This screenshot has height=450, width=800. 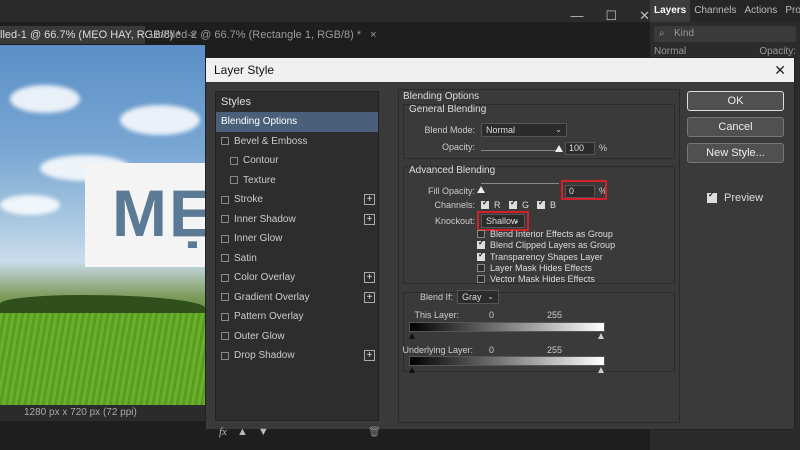 What do you see at coordinates (297, 278) in the screenshot?
I see `style-item: Color Overlay +` at bounding box center [297, 278].